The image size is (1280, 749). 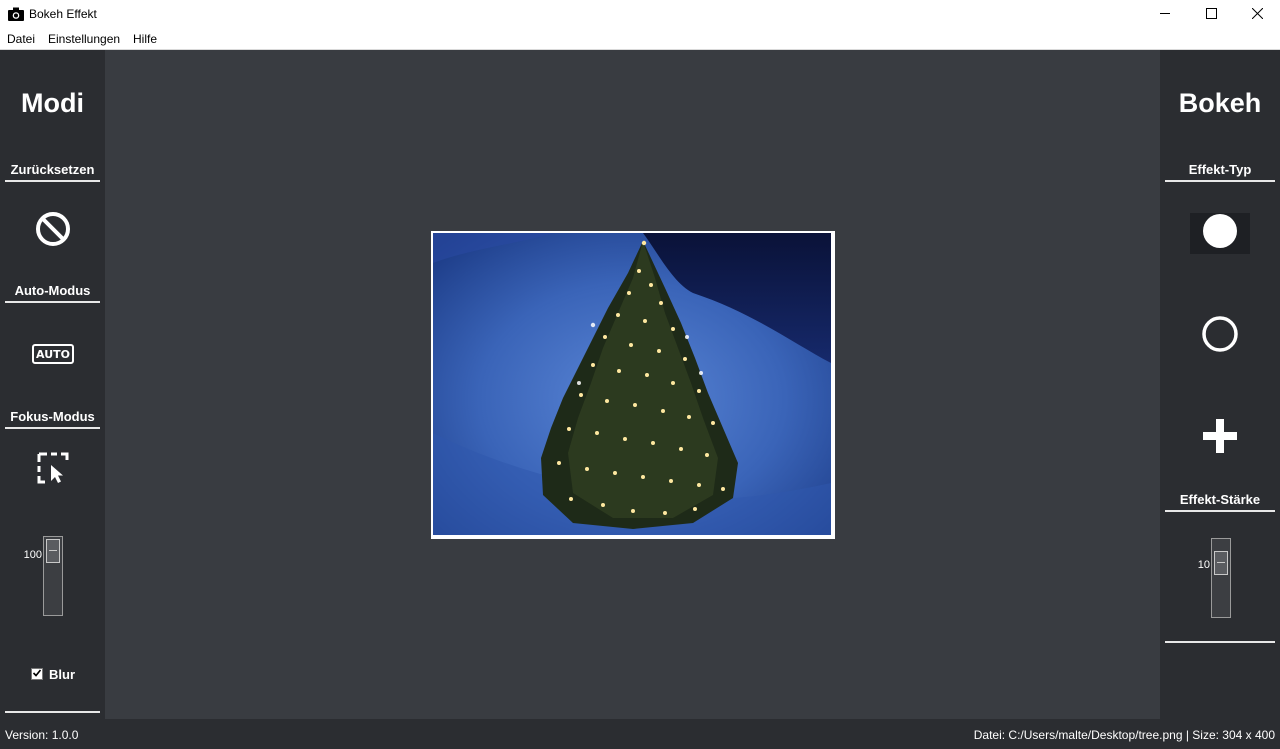 I want to click on select-cursor-icon, so click(x=53, y=470).